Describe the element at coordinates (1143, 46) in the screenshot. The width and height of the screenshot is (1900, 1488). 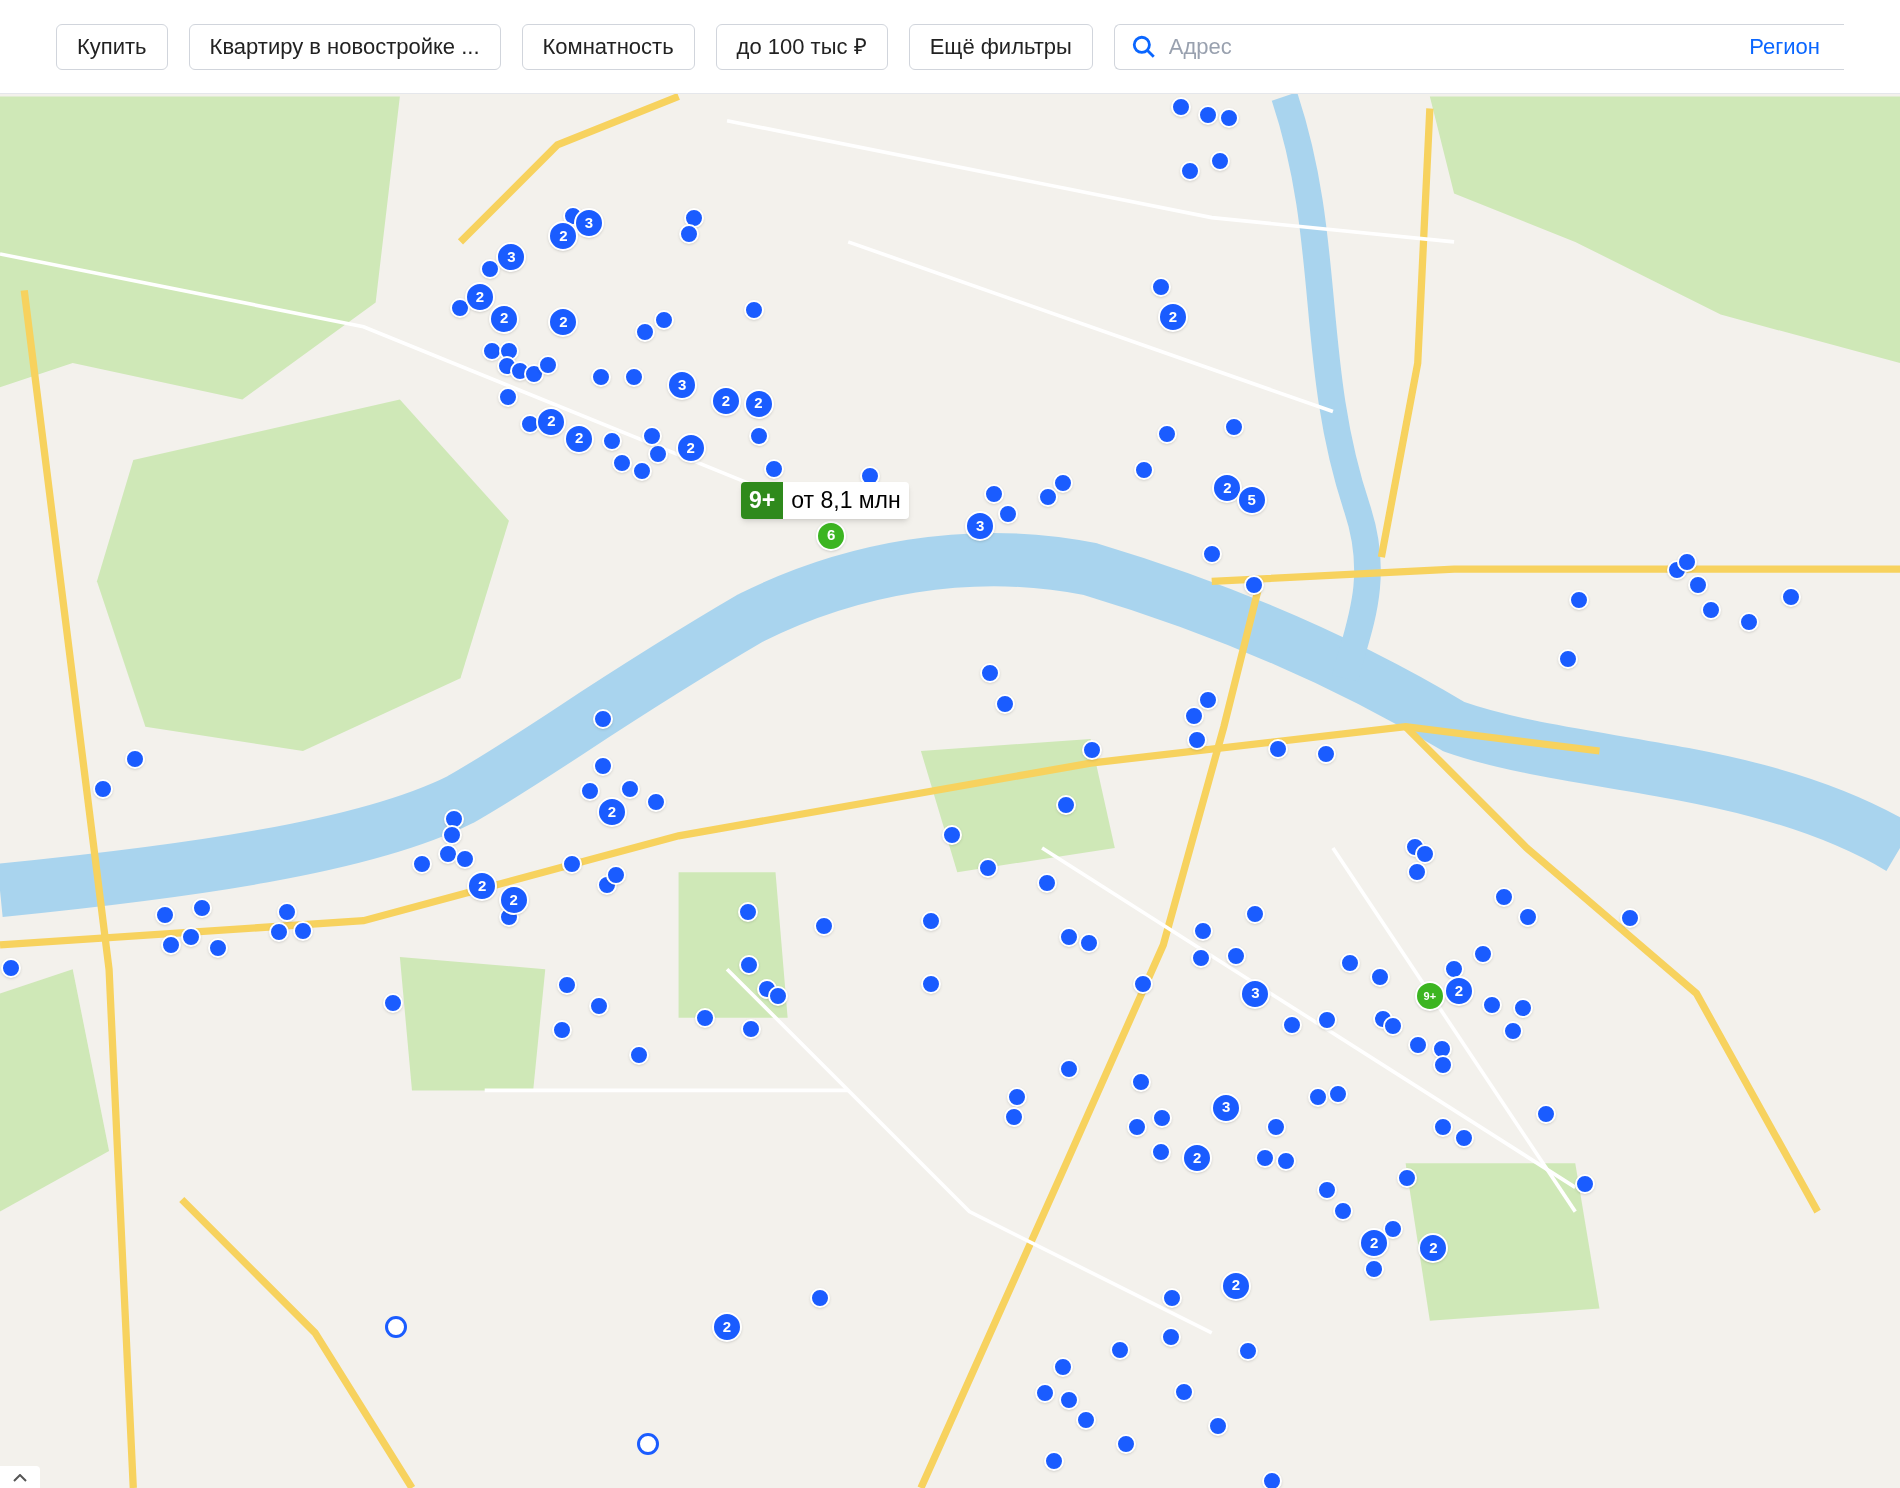
I see `search-icon` at that location.